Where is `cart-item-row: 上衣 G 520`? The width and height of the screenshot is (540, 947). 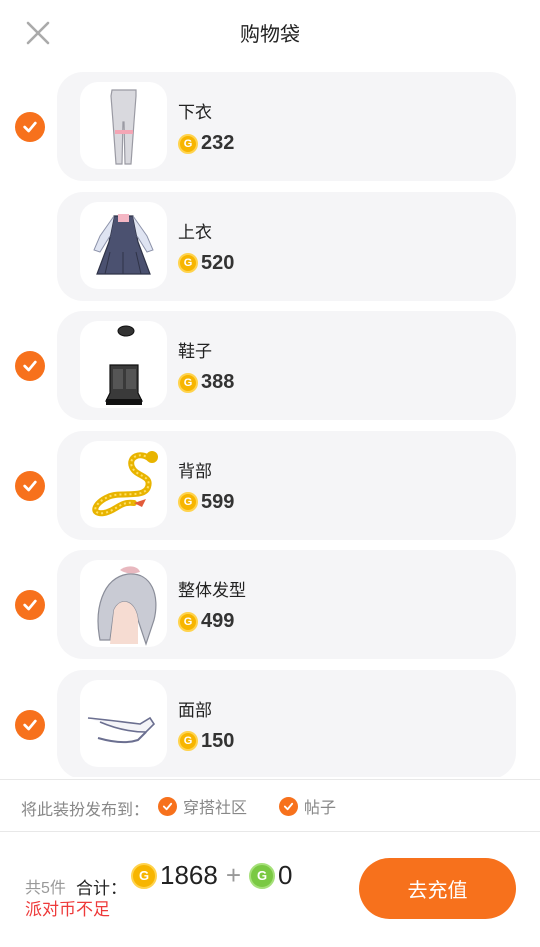 cart-item-row: 上衣 G 520 is located at coordinates (270, 246).